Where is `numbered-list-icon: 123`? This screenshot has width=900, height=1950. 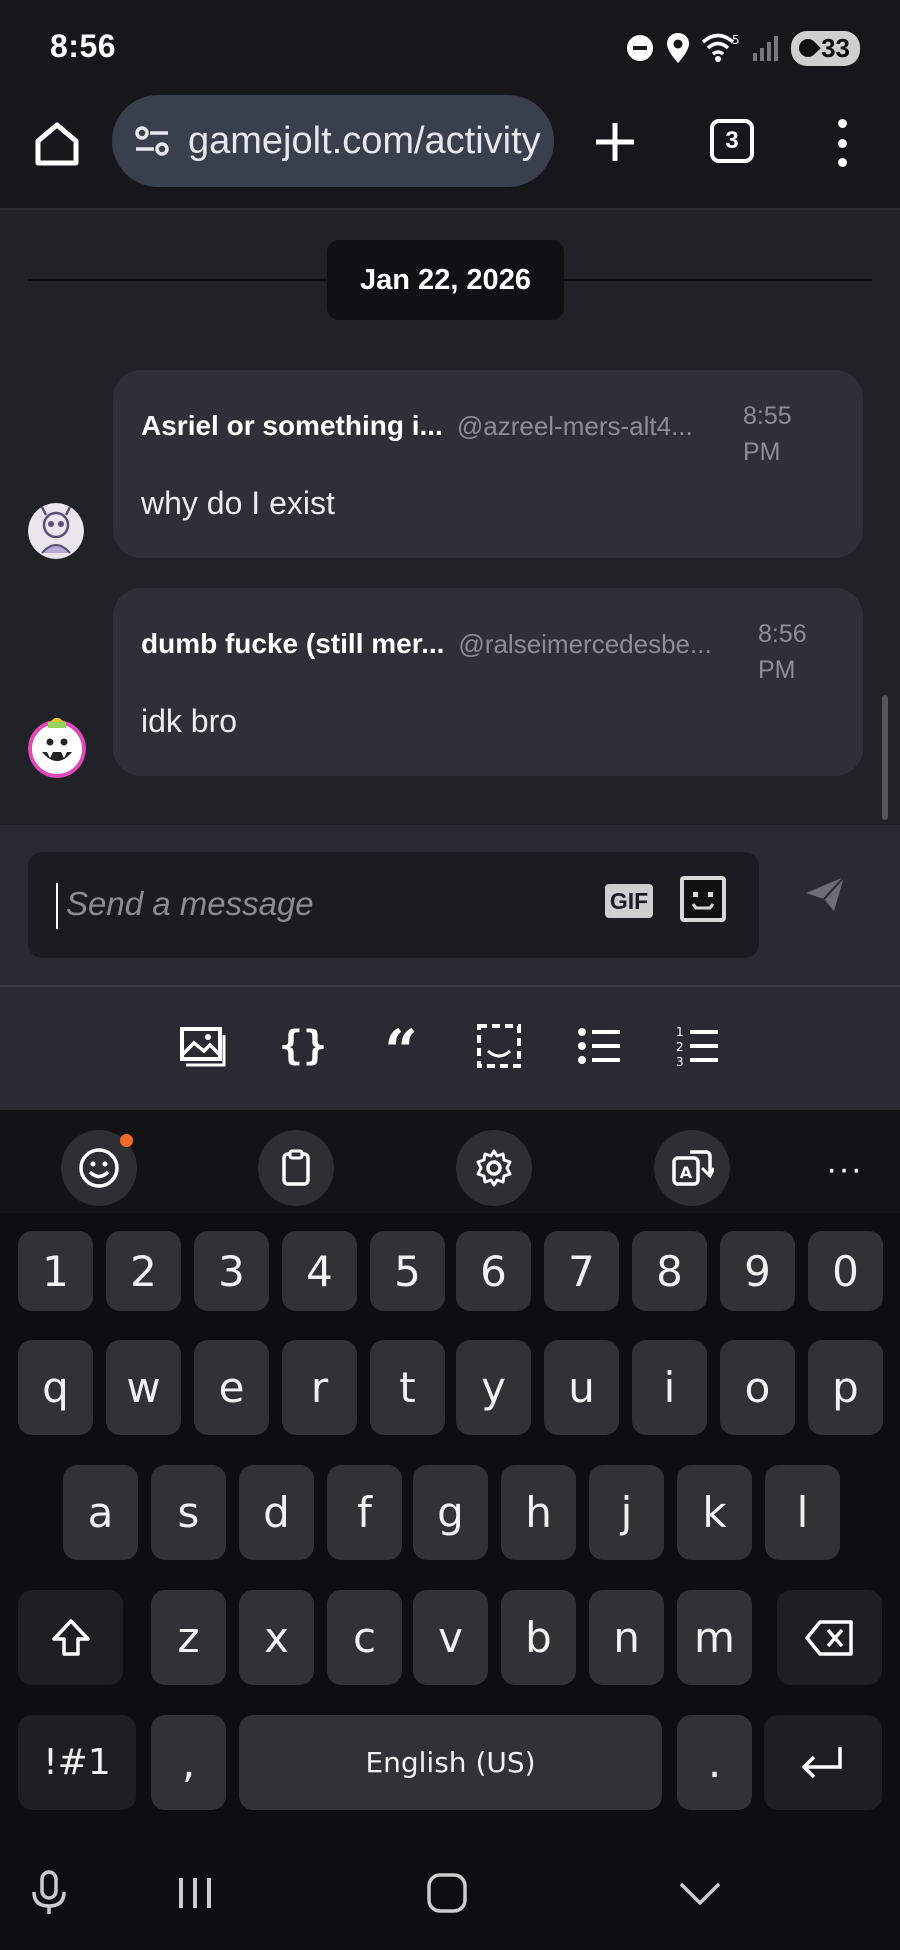 numbered-list-icon: 123 is located at coordinates (697, 1046).